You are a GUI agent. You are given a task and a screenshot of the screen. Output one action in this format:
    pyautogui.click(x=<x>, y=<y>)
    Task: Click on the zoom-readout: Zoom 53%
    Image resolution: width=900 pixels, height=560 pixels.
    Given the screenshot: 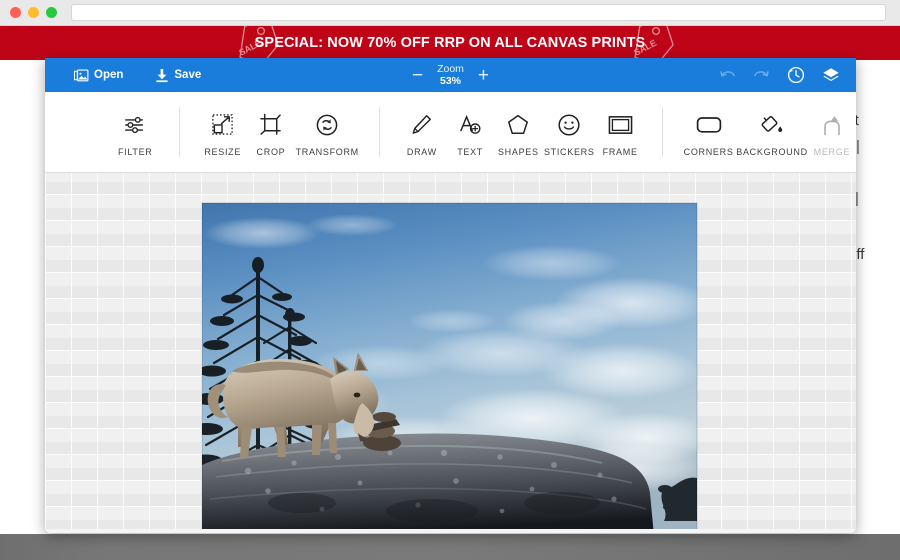 What is the action you would take?
    pyautogui.click(x=450, y=75)
    